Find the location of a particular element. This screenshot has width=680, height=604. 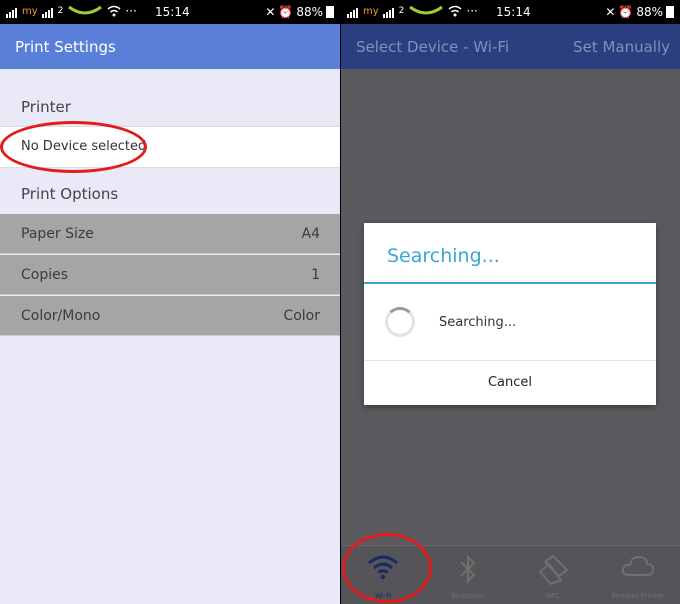

loading-spinner-icon is located at coordinates (400, 322).